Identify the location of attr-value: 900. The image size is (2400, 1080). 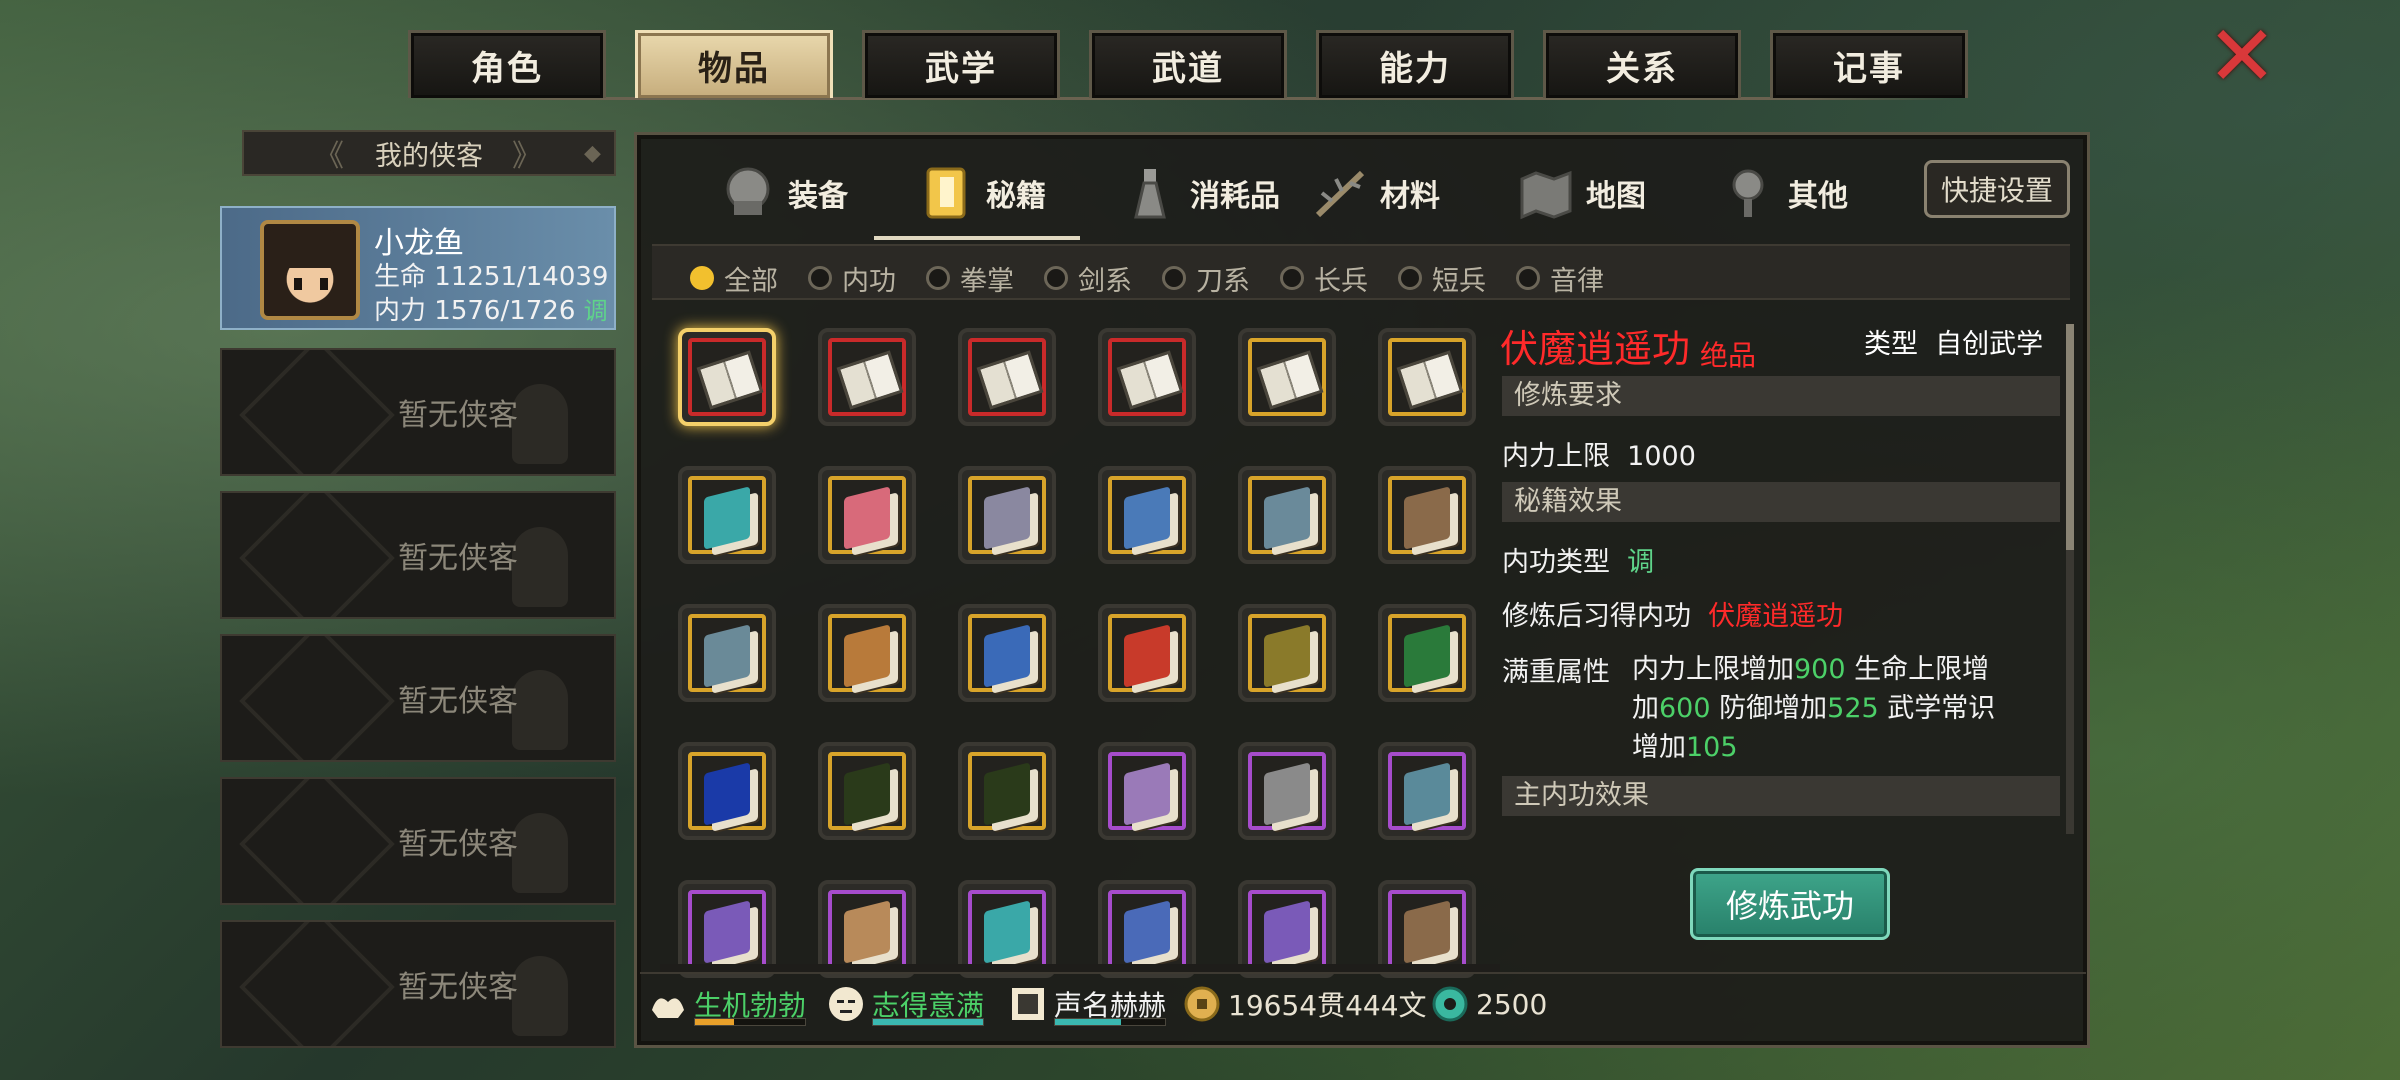
(1820, 669).